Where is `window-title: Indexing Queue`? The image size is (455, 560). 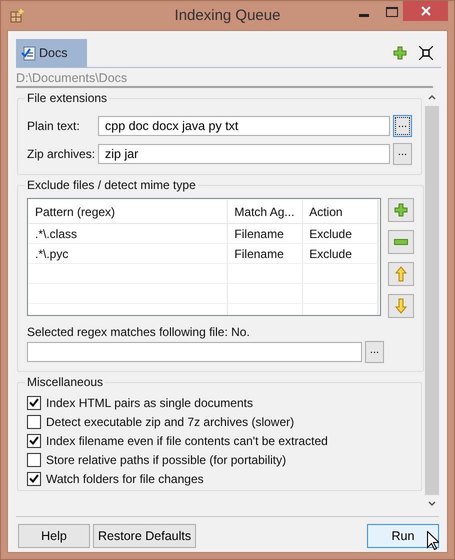 window-title: Indexing Queue is located at coordinates (227, 15).